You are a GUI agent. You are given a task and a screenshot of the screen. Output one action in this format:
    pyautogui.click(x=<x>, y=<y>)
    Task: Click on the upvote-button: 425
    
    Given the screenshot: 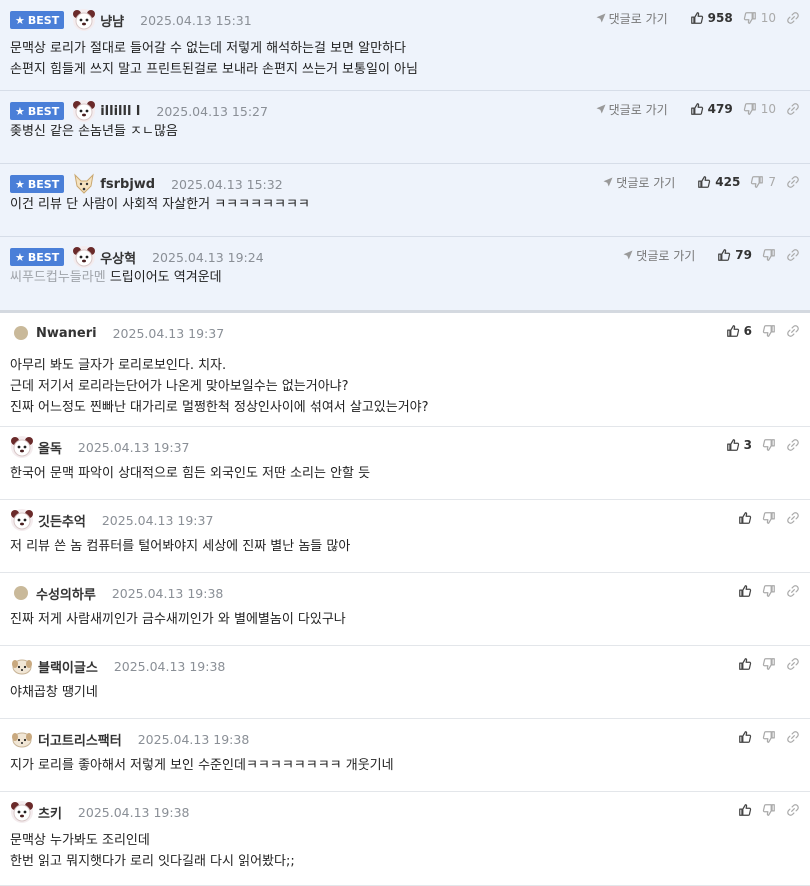 What is the action you would take?
    pyautogui.click(x=718, y=182)
    